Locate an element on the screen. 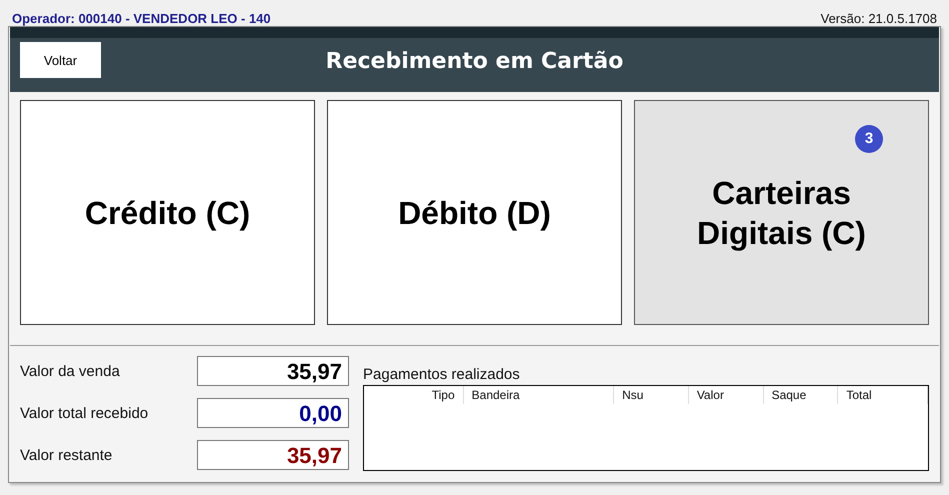 Image resolution: width=949 pixels, height=495 pixels. page-title: Recebimento em Cartão is located at coordinates (475, 61).